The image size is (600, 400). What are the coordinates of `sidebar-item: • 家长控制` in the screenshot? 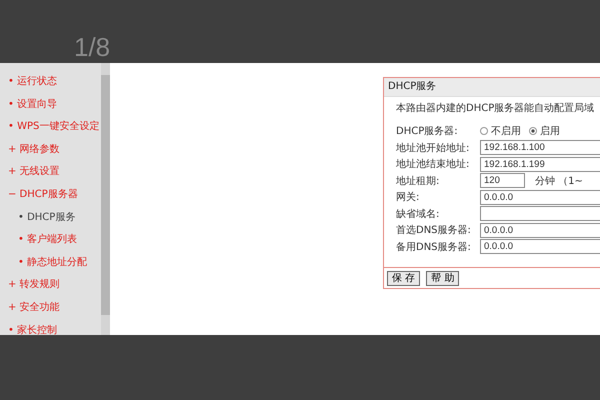 It's located at (50, 331).